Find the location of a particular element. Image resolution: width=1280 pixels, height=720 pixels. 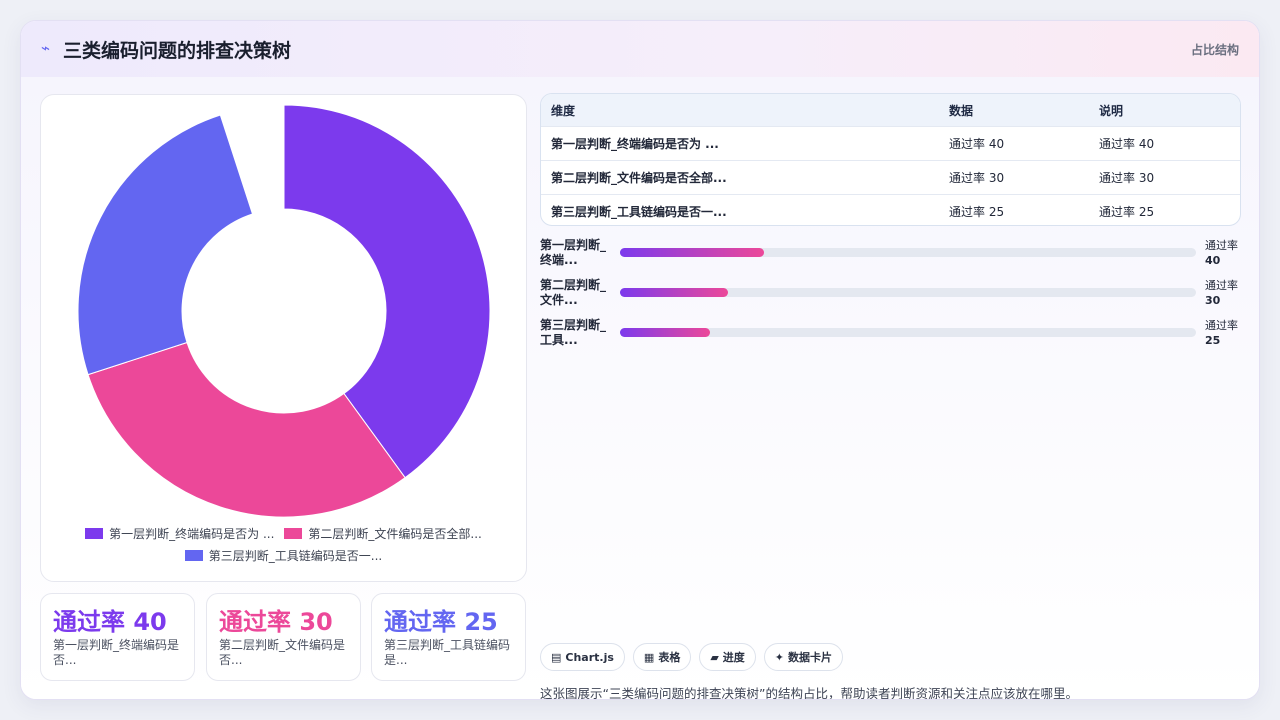

column-header: 数据 is located at coordinates (961, 110).